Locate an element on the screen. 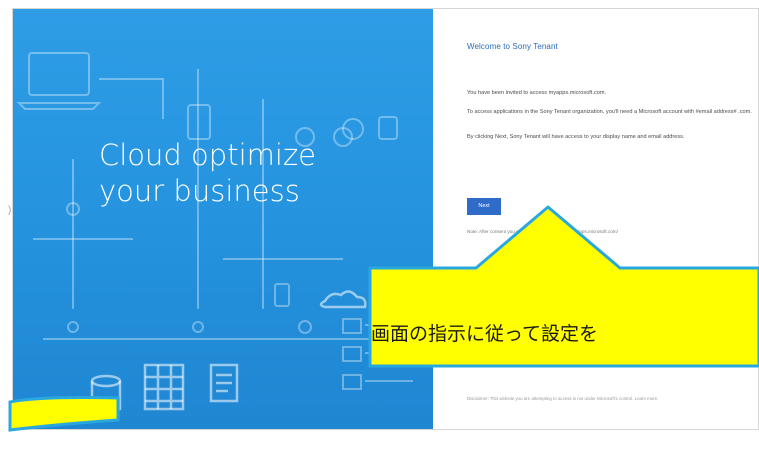  secondary-callout-edge is located at coordinates (64, 414).